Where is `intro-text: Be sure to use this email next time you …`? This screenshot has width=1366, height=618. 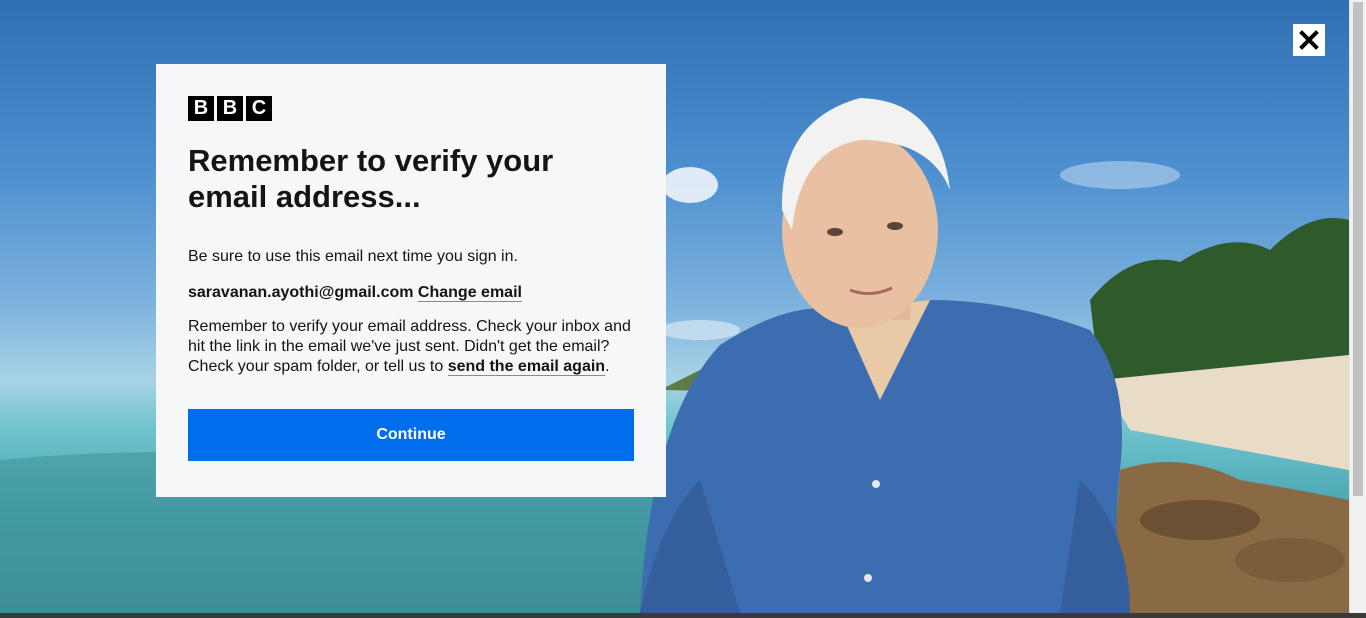
intro-text: Be sure to use this email next time you … is located at coordinates (353, 256).